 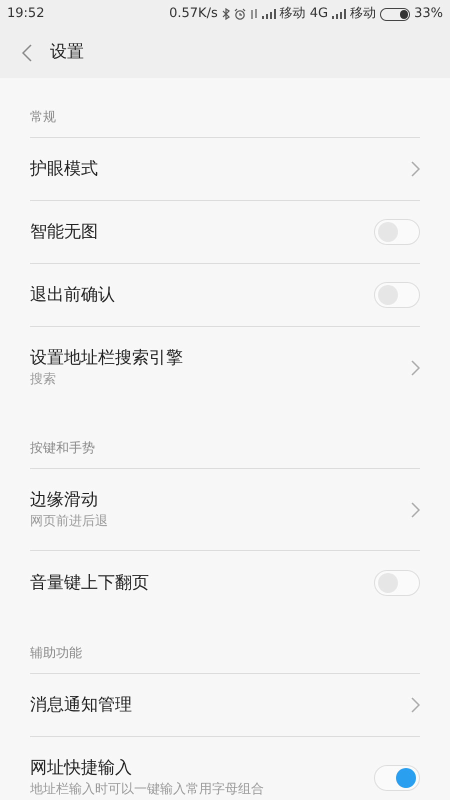 I want to click on setting-label: 音量键上下翻页, so click(x=89, y=582).